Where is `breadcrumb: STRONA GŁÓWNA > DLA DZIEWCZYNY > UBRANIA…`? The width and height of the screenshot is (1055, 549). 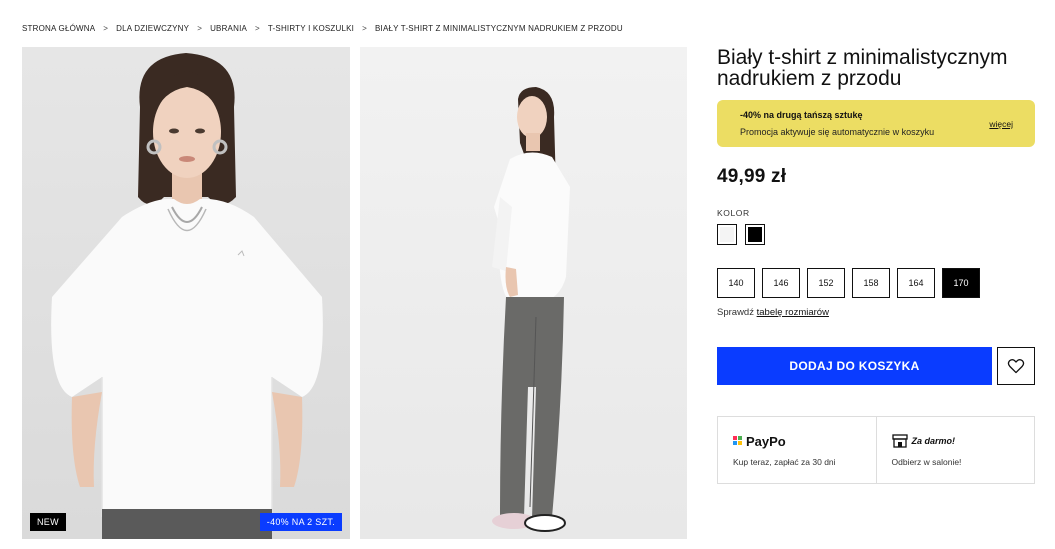 breadcrumb: STRONA GŁÓWNA > DLA DZIEWCZYNY > UBRANIA… is located at coordinates (322, 28).